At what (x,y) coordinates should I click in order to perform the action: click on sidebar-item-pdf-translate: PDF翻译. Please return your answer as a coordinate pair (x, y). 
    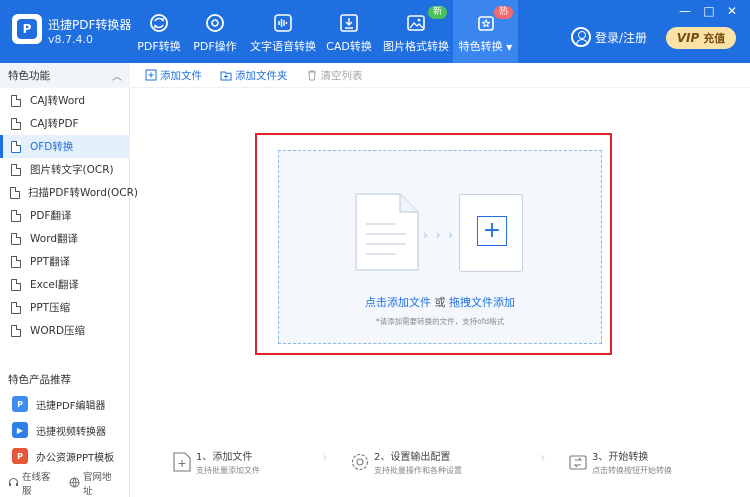
    Looking at the image, I should click on (65, 215).